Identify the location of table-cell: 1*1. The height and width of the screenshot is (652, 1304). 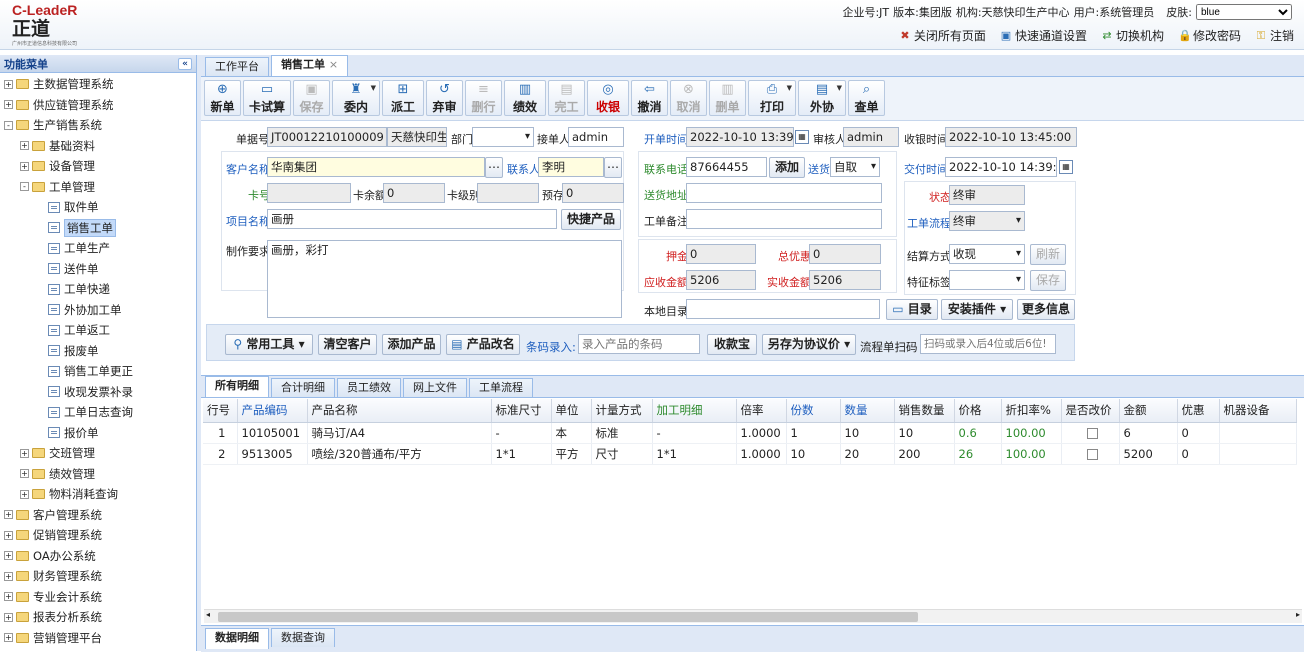
(694, 454).